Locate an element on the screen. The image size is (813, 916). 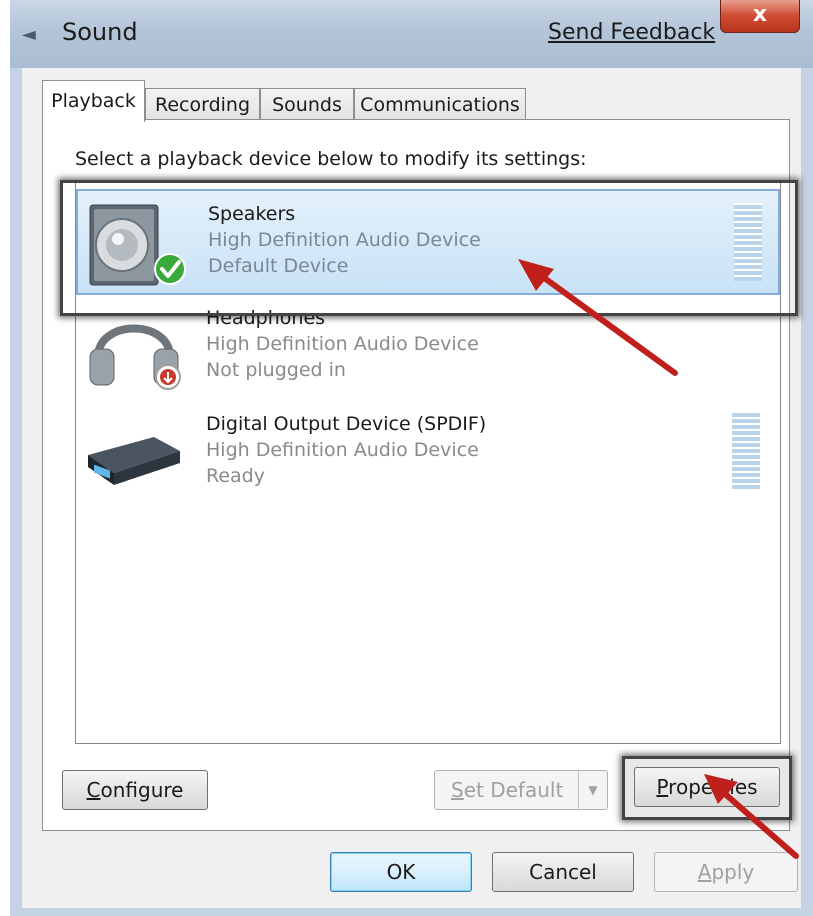
cancel-button: Cancel is located at coordinates (563, 872).